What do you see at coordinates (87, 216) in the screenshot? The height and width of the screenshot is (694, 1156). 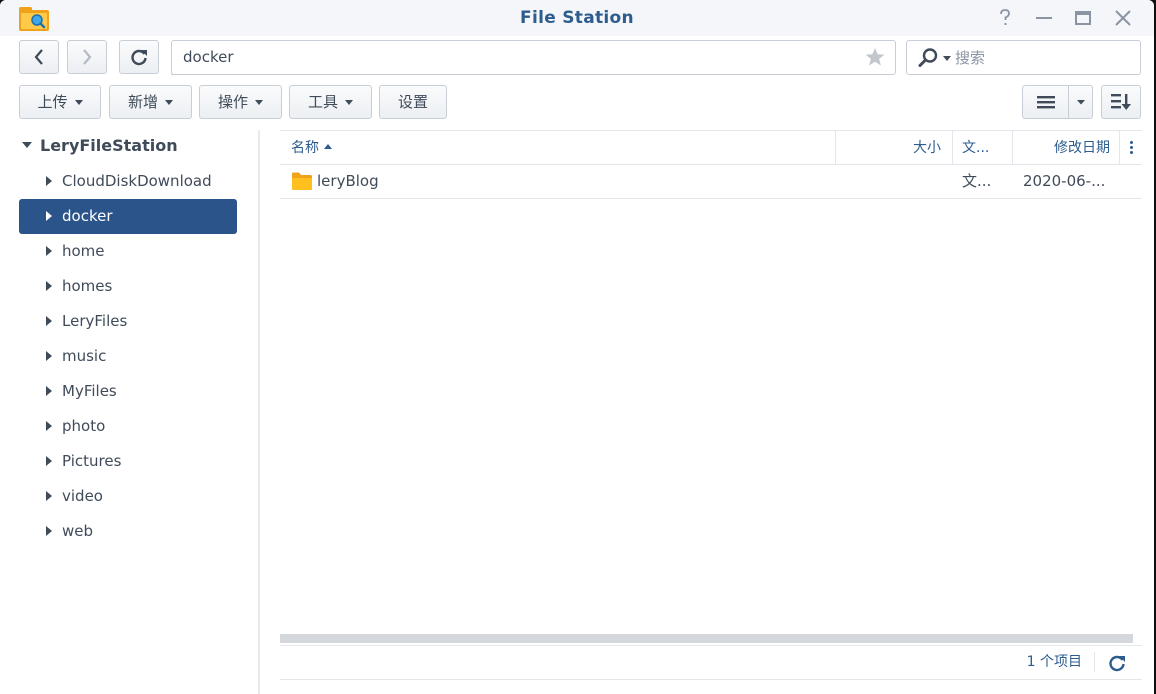 I see `sidebar-item-label: docker` at bounding box center [87, 216].